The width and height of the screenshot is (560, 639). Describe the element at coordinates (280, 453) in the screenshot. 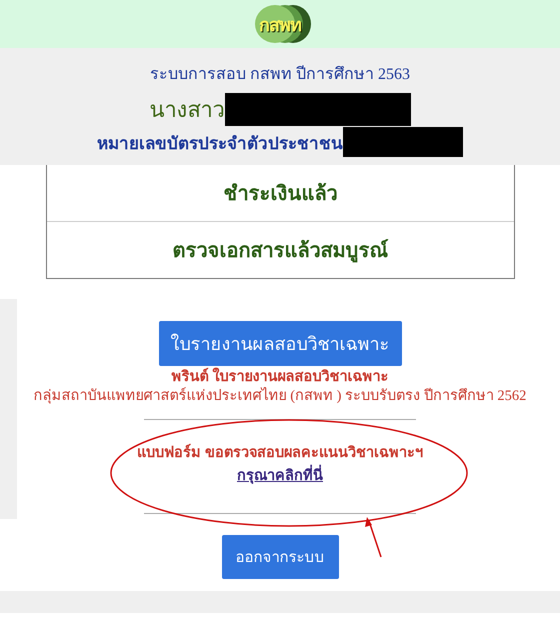

I see `appeal-form-text: แบบฟอร์ม ขอตรวจสอบผลคะแนนวิชาเฉพาะฯ` at that location.